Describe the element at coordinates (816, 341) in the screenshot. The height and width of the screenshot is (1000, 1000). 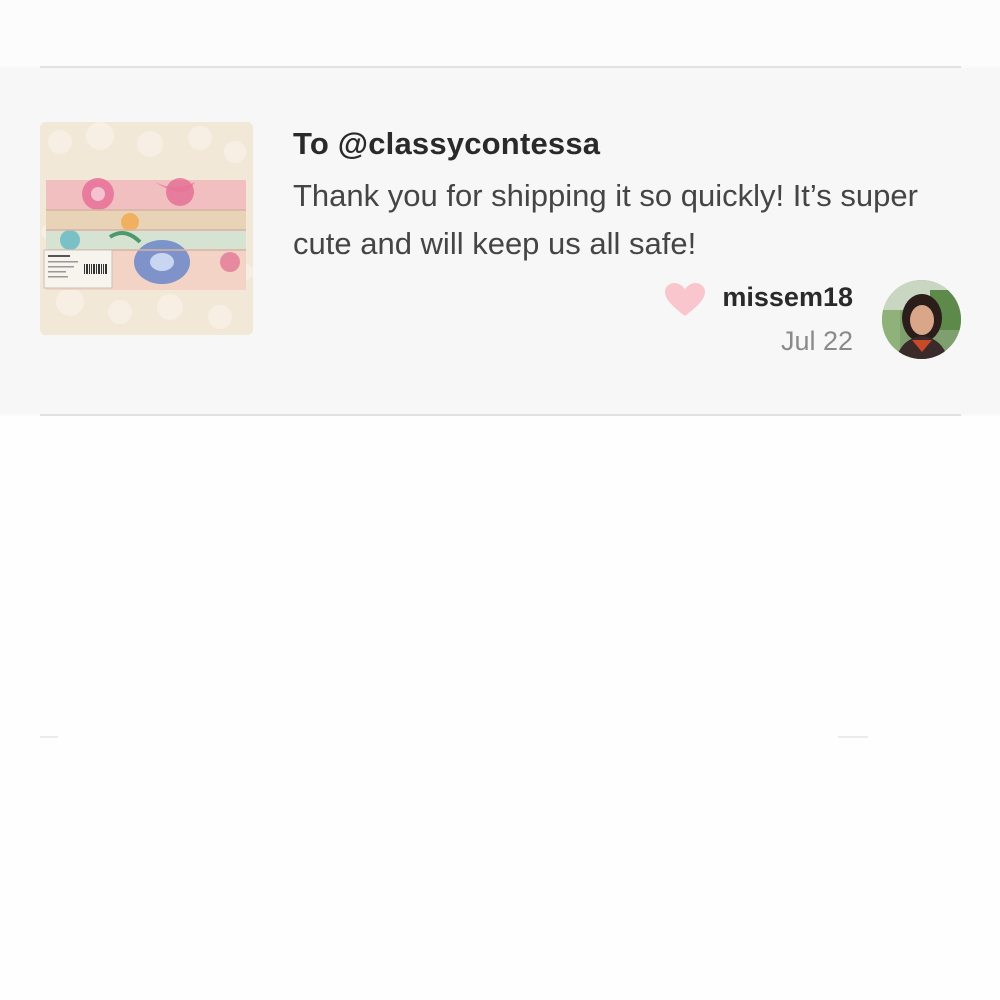
I see `review-date: Jul 22` at that location.